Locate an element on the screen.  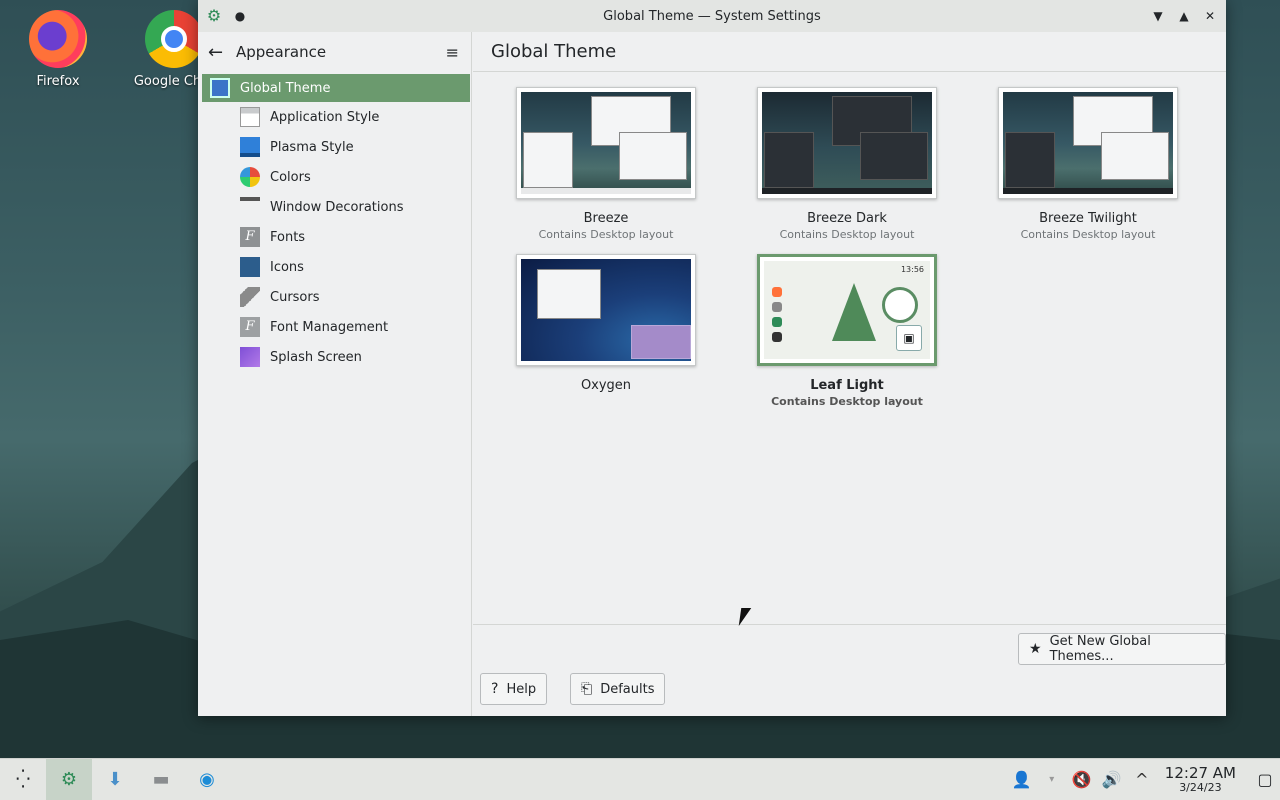
image-icon: ▣ is located at coordinates (909, 338).